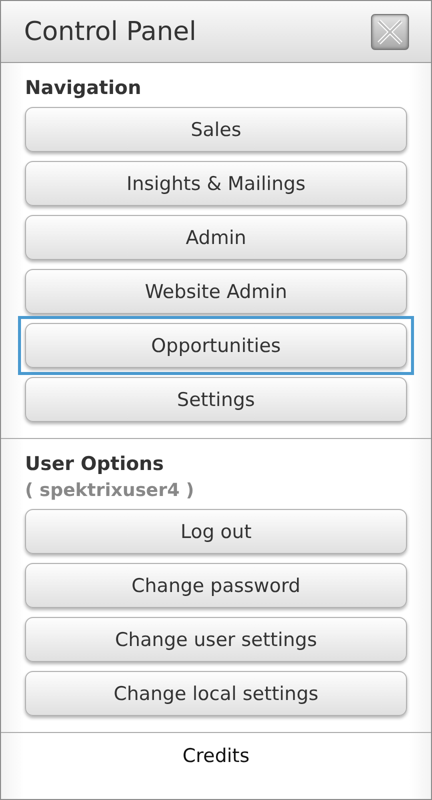 This screenshot has height=800, width=432. I want to click on section-heading: Navigation, so click(83, 88).